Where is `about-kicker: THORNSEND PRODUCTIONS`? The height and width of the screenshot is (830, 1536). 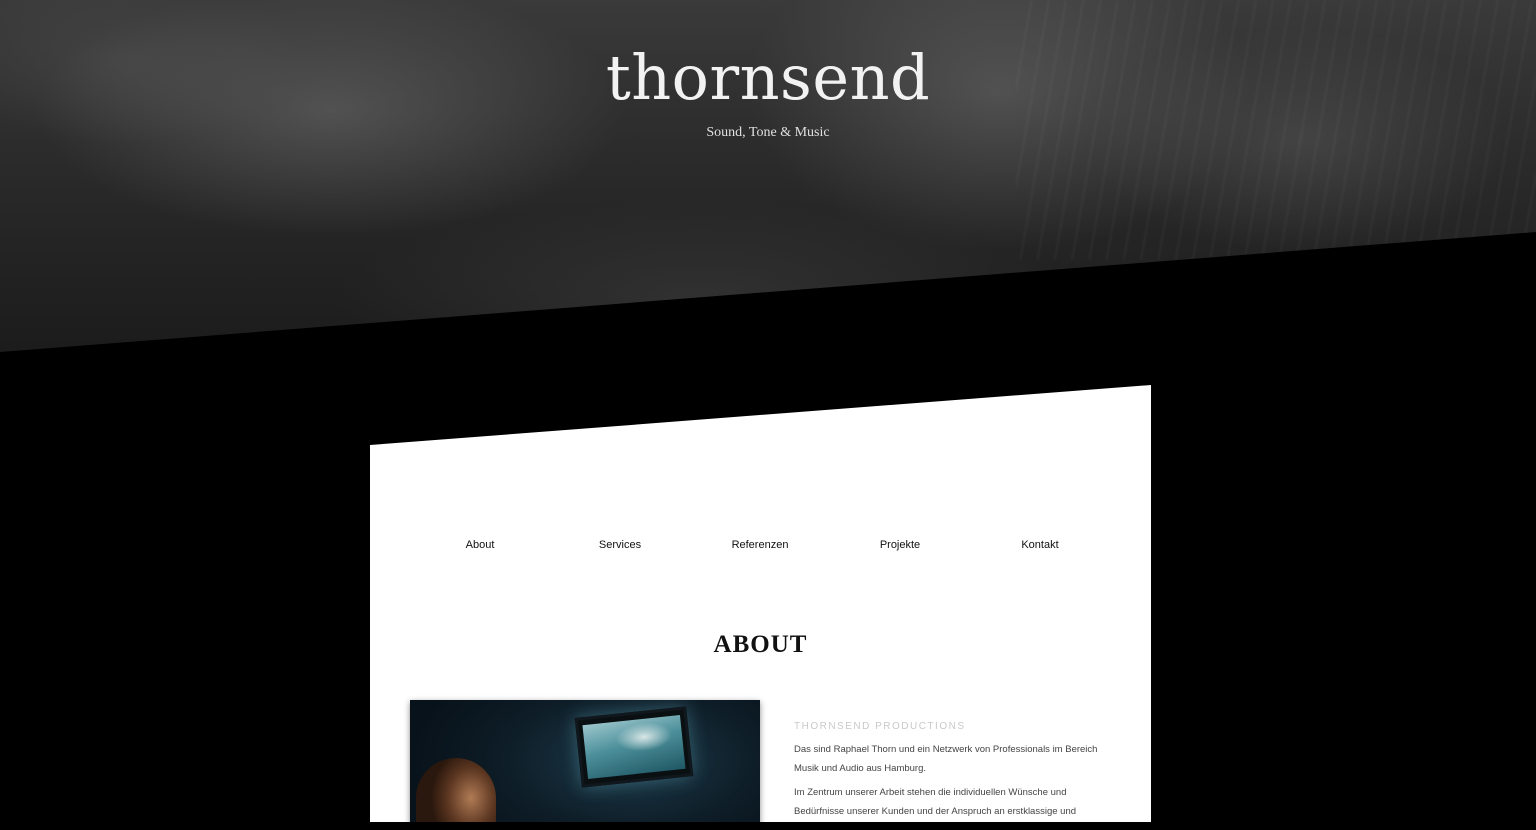 about-kicker: THORNSEND PRODUCTIONS is located at coordinates (880, 726).